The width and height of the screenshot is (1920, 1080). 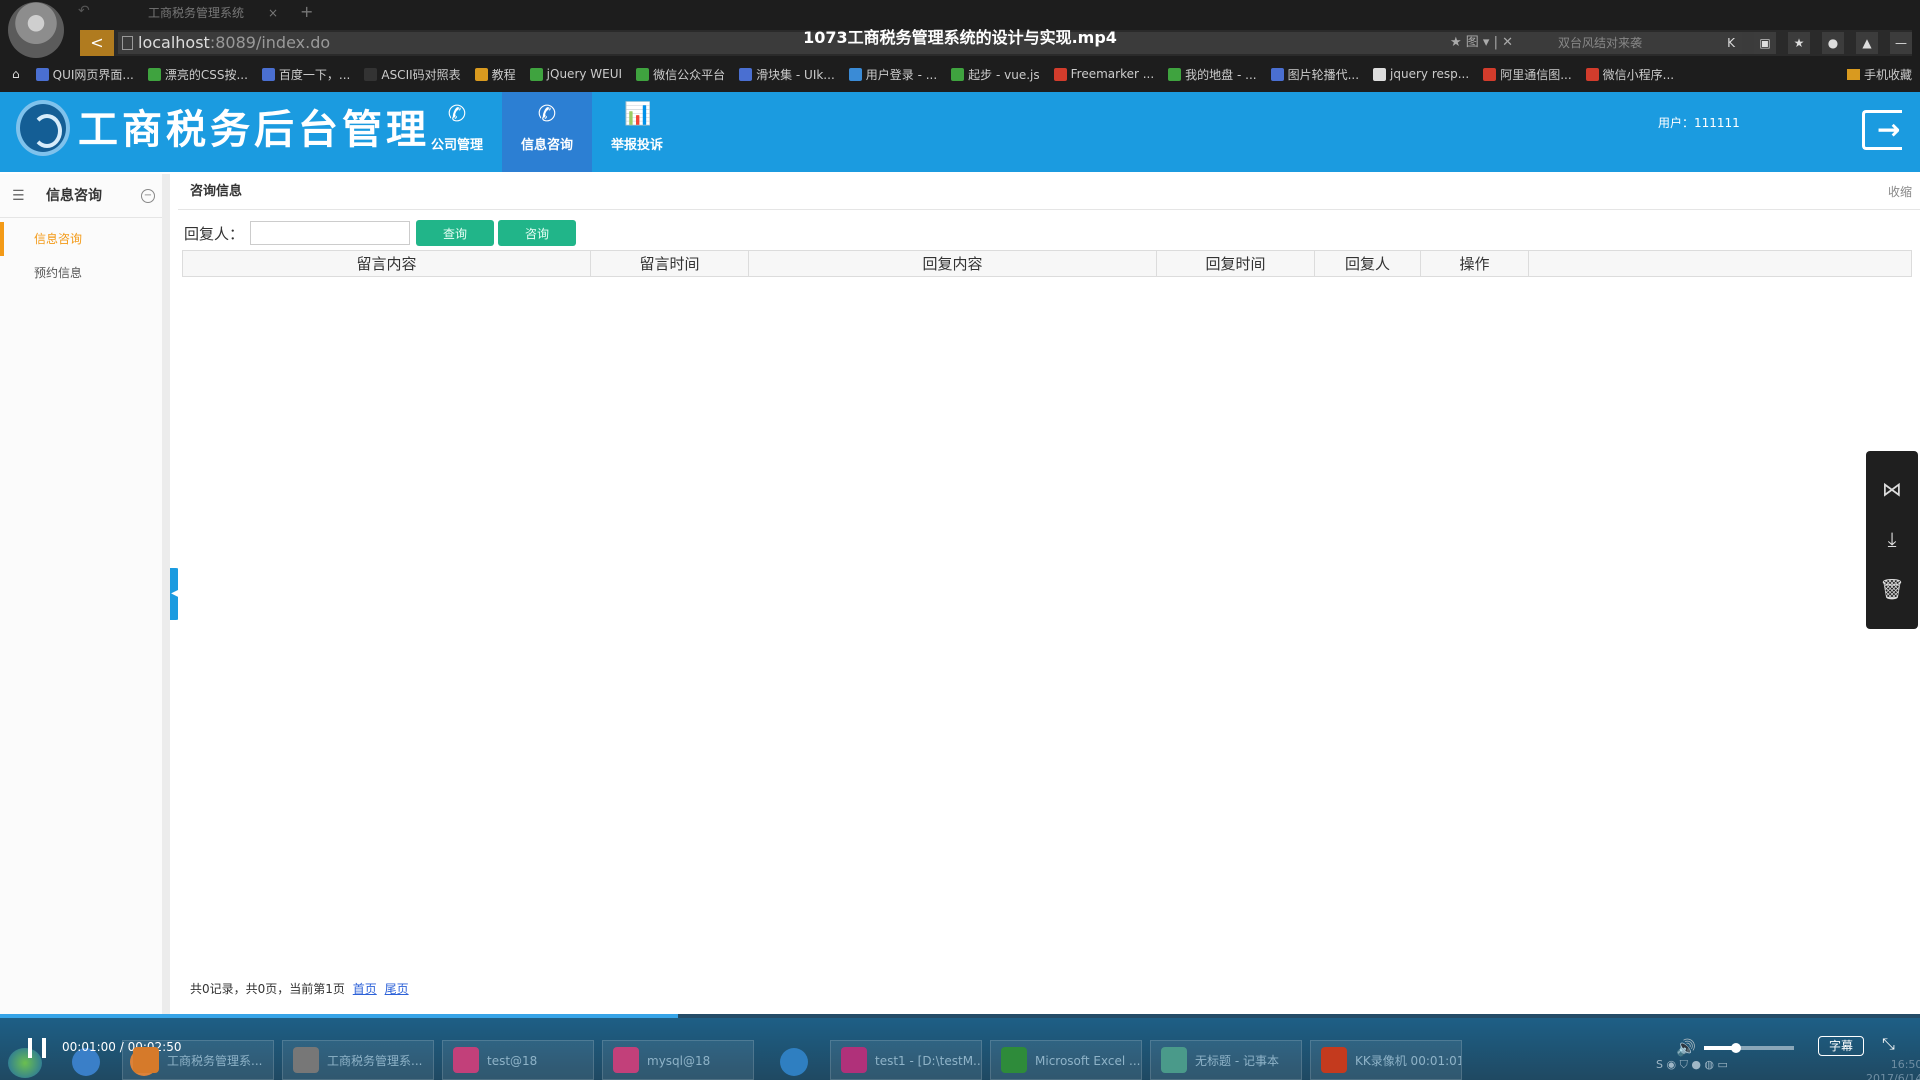 I want to click on bookmark-item: ASCII码对照表, so click(x=412, y=74).